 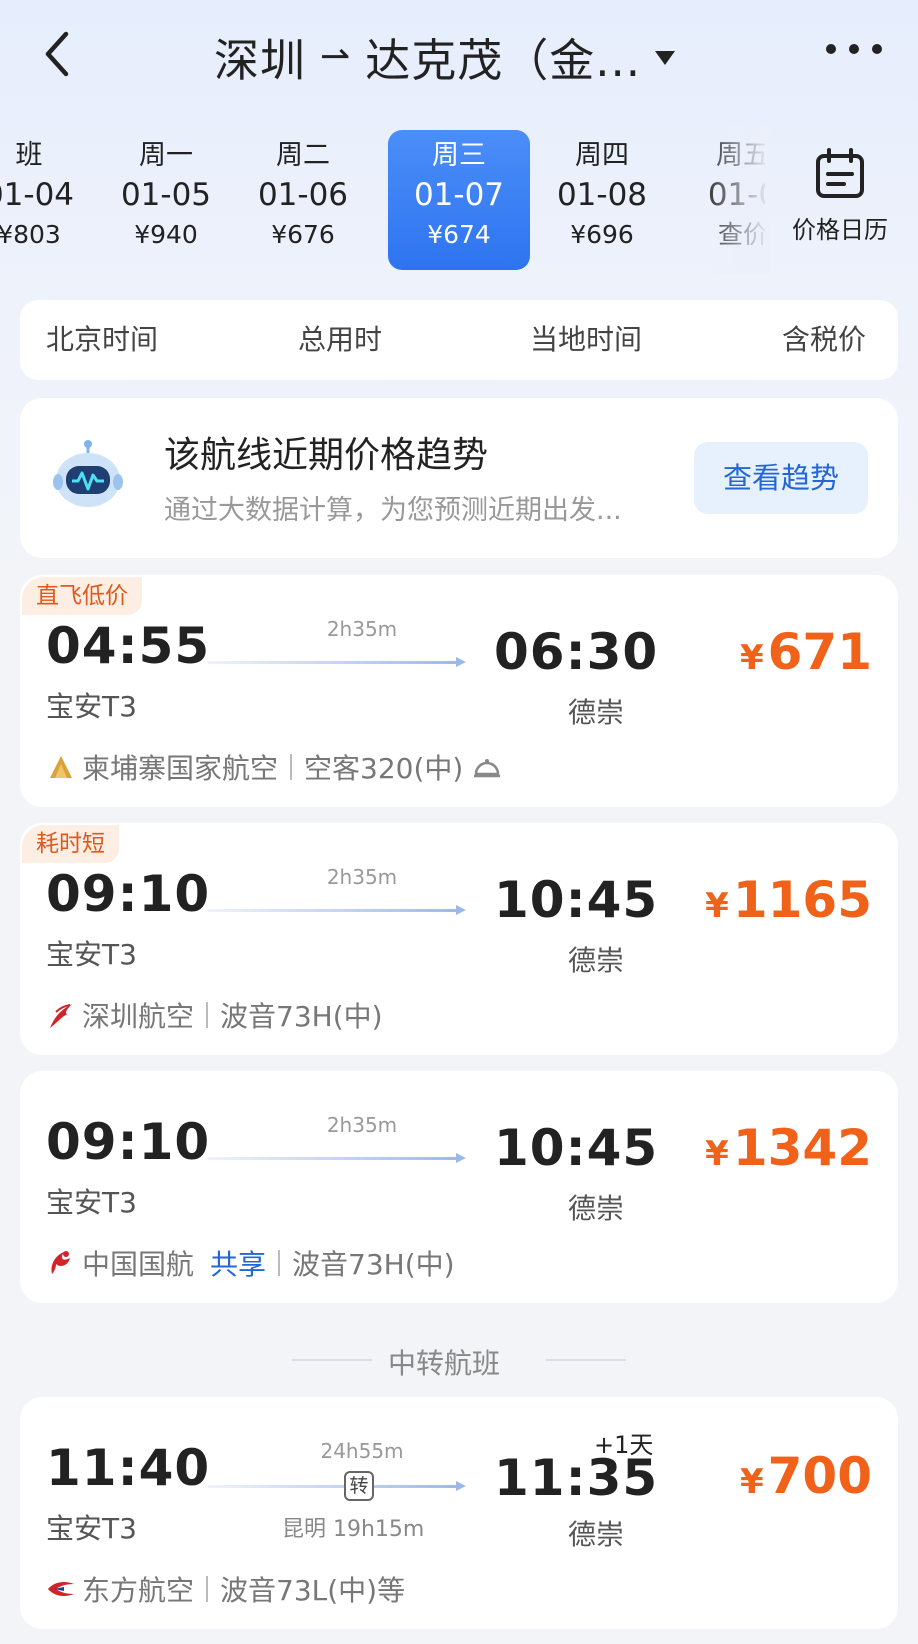 I want to click on more-button, so click(x=854, y=53).